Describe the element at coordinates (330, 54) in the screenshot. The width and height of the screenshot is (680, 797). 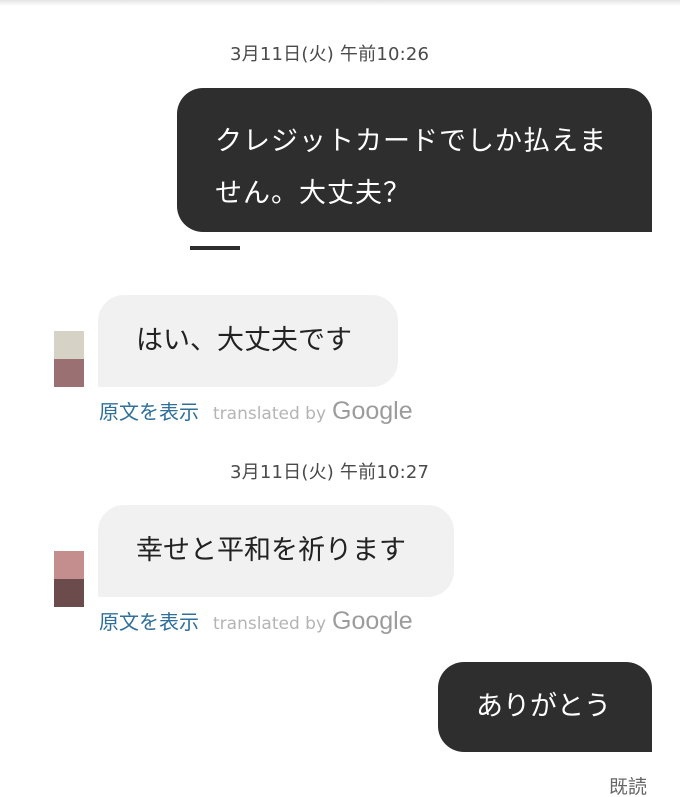
I see `timestamp: 3月11日(火) 午前10:26` at that location.